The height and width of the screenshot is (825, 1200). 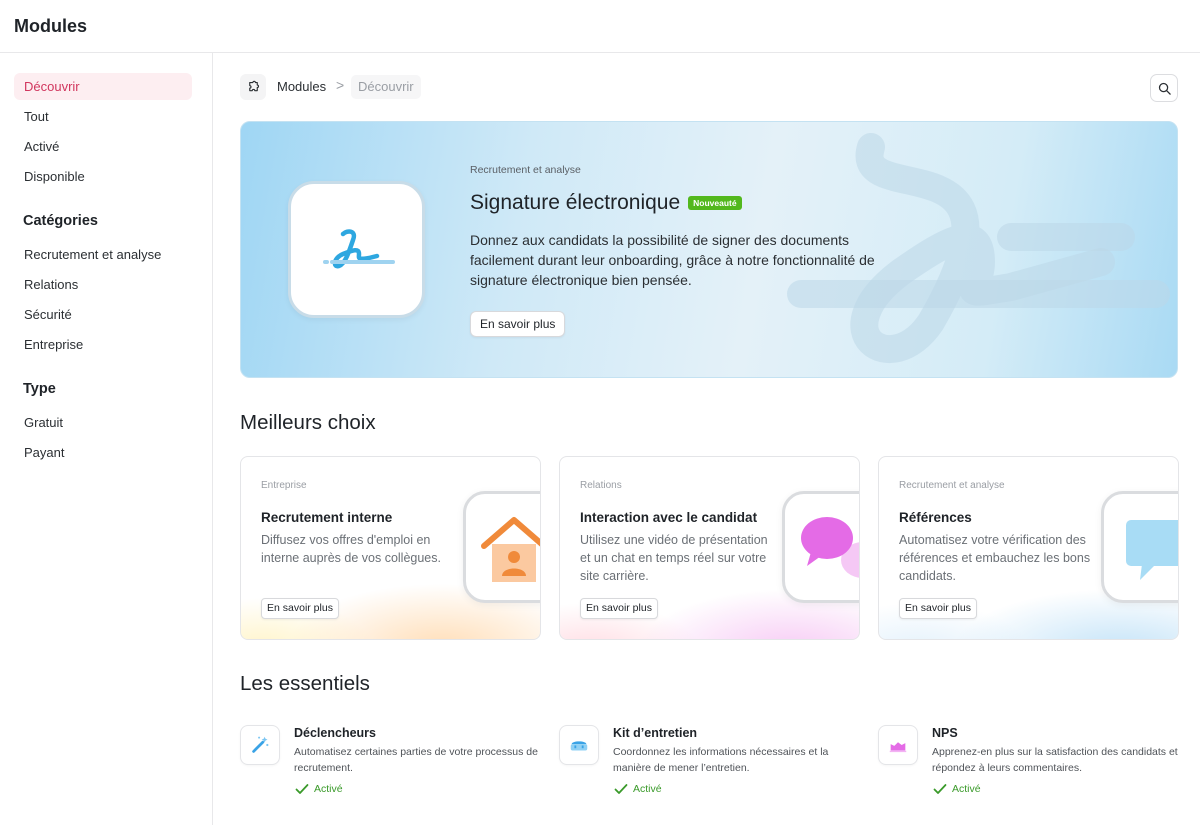 What do you see at coordinates (301, 86) in the screenshot?
I see `breadcrumb-modules: Modules` at bounding box center [301, 86].